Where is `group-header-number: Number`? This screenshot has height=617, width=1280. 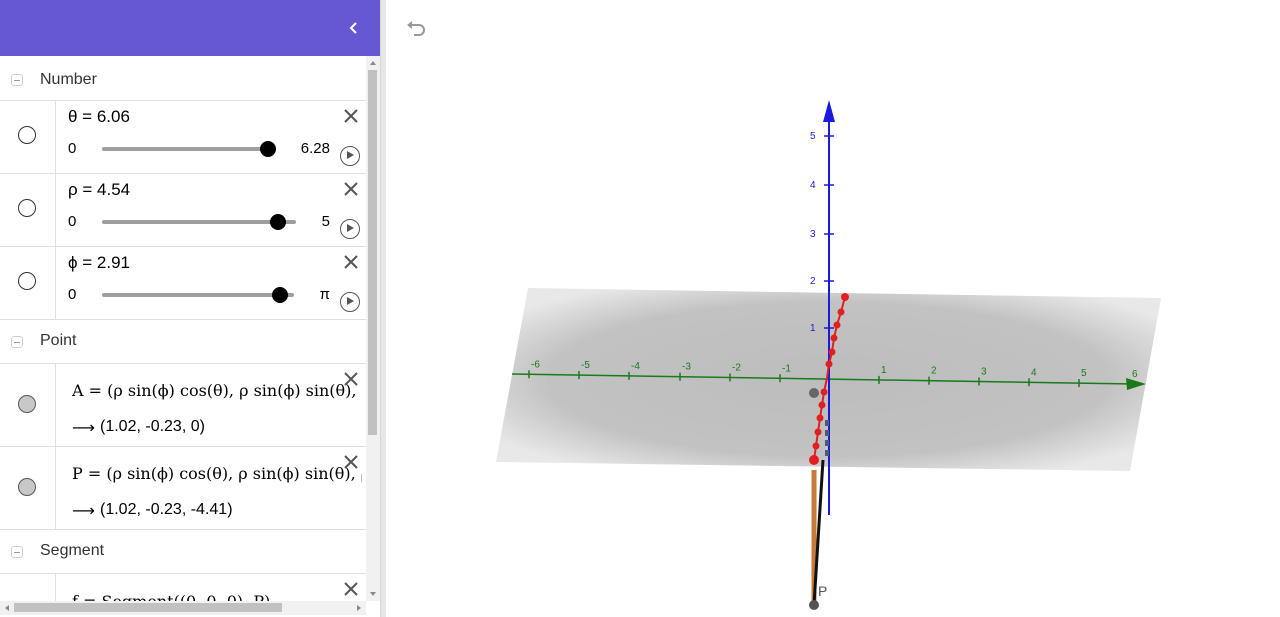 group-header-number: Number is located at coordinates (183, 80).